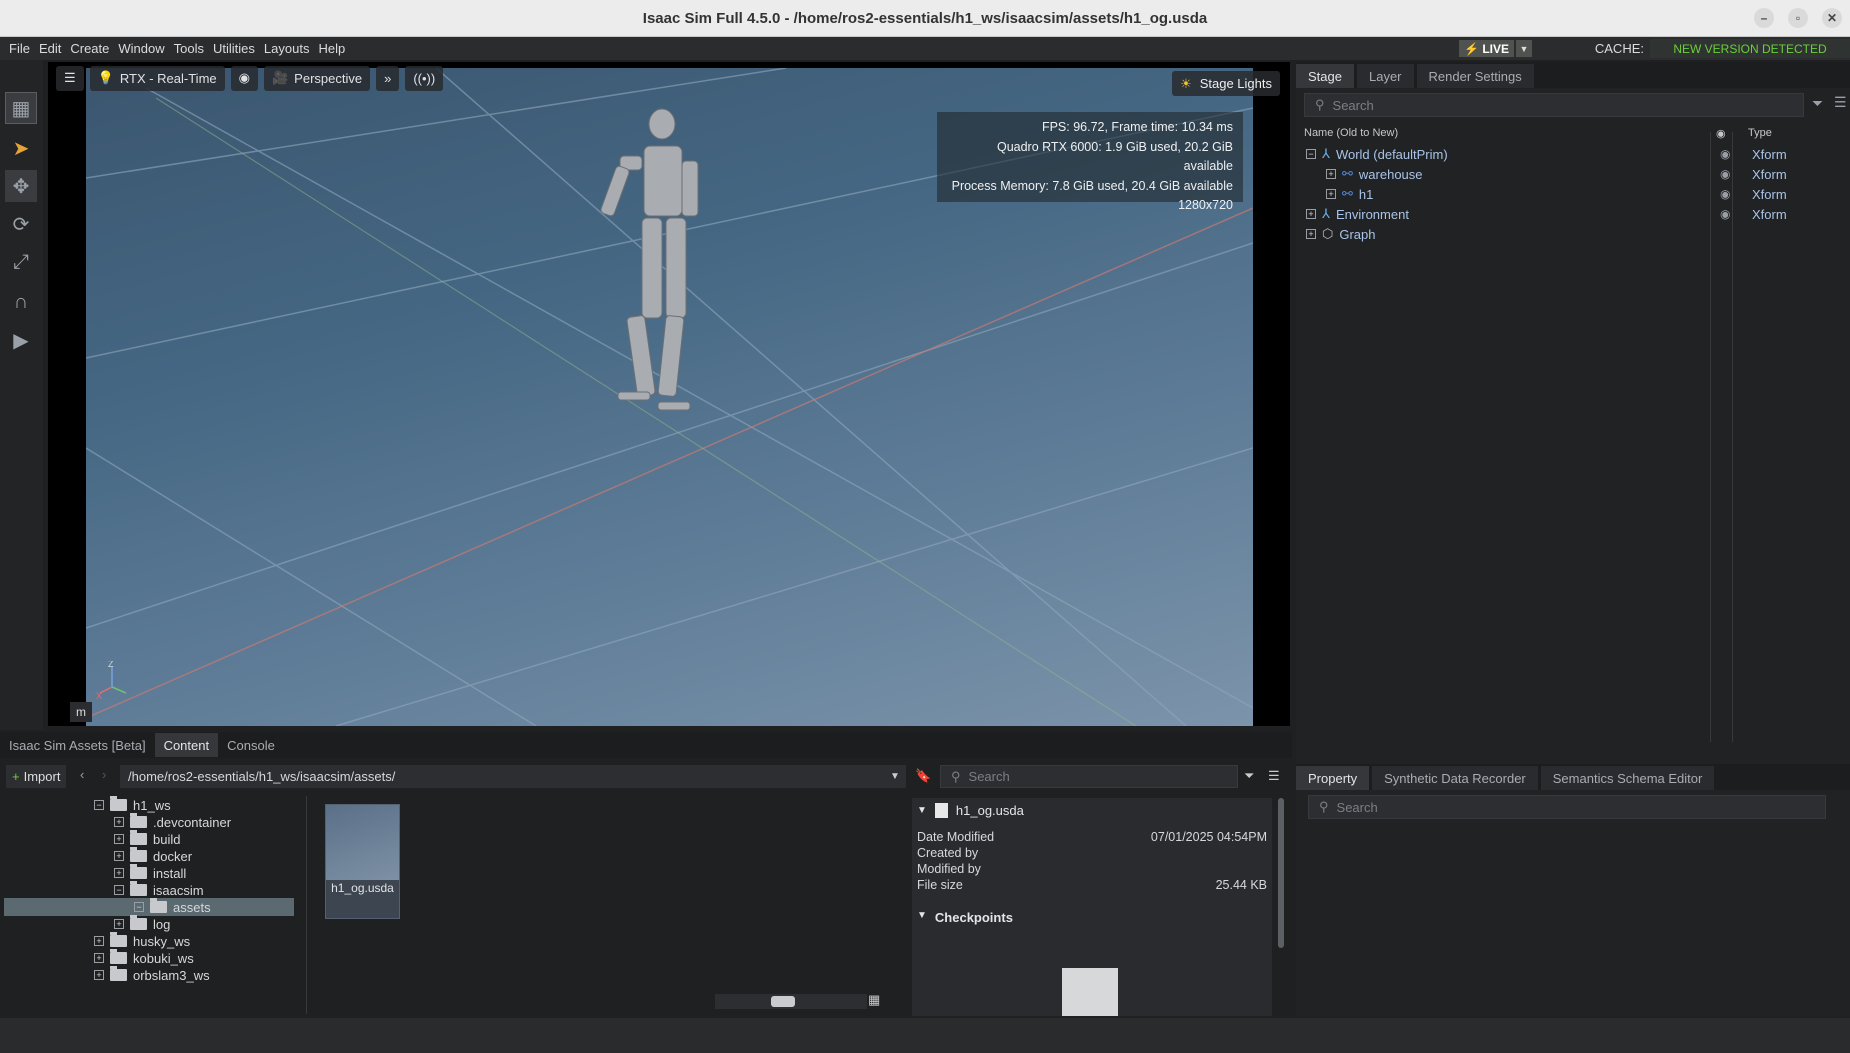  What do you see at coordinates (1571, 154) in the screenshot?
I see `stage-row-world: − ⅄ World (defaultPrim) ◉ Xform` at bounding box center [1571, 154].